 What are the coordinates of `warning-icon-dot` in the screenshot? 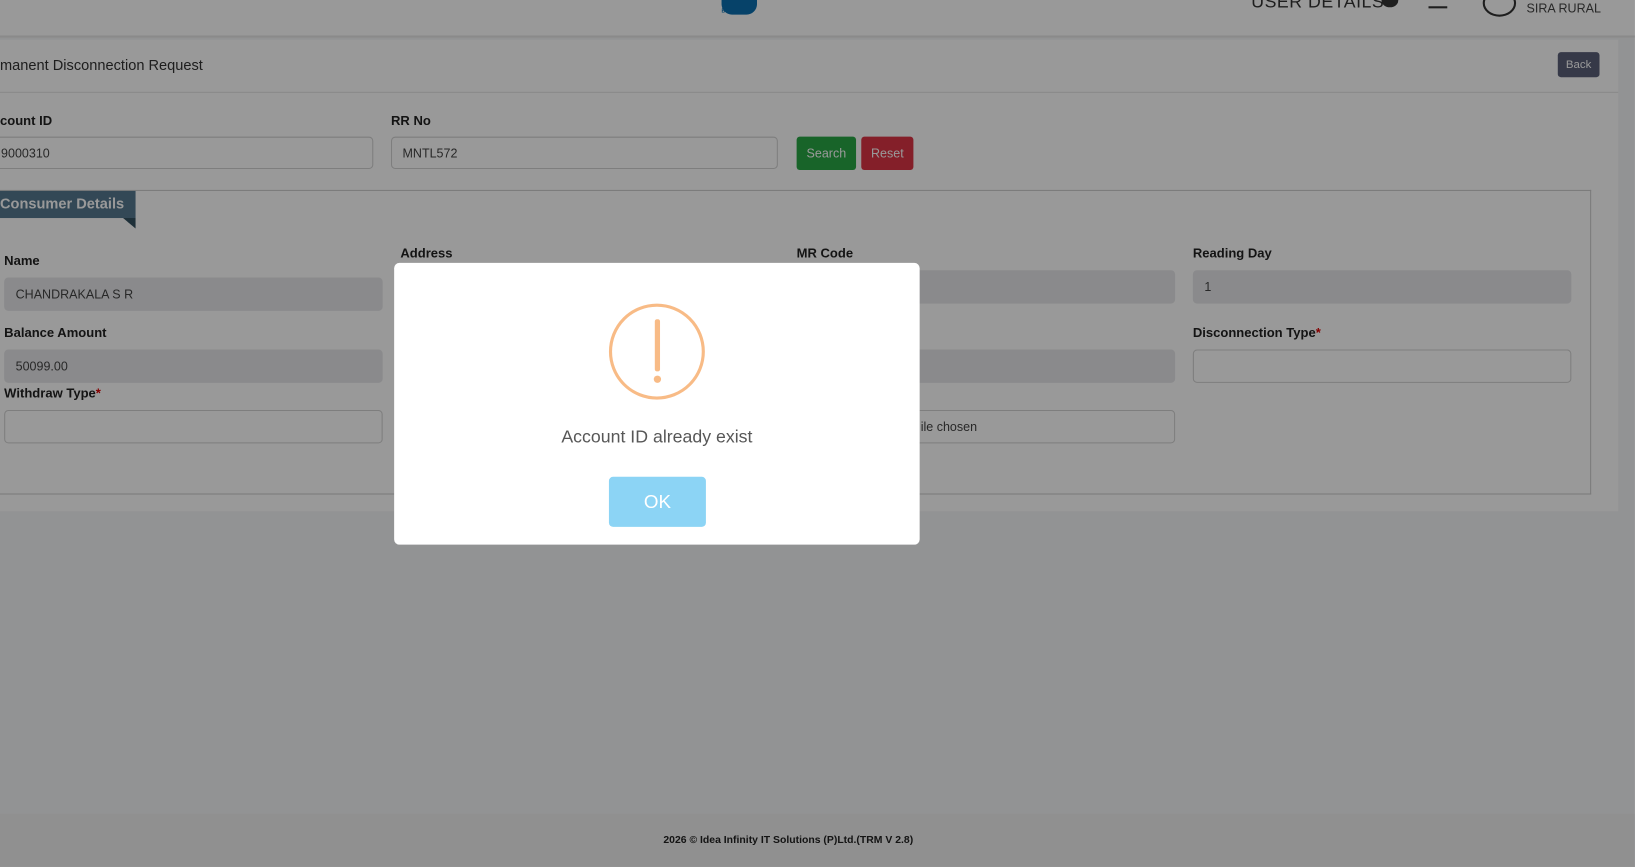 It's located at (657, 379).